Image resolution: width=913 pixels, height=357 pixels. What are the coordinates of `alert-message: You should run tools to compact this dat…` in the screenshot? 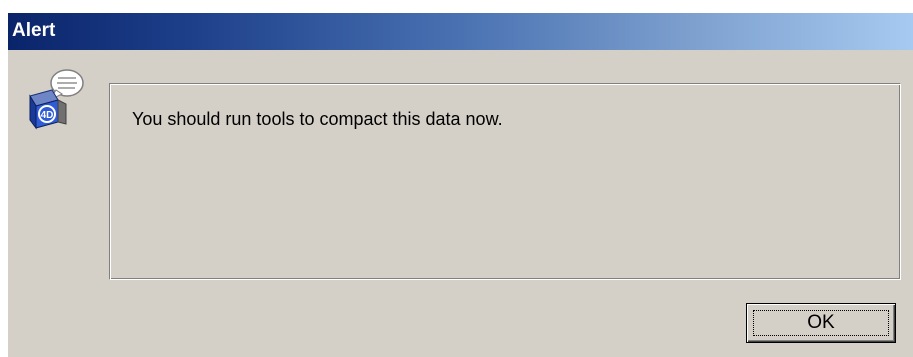 It's located at (317, 119).